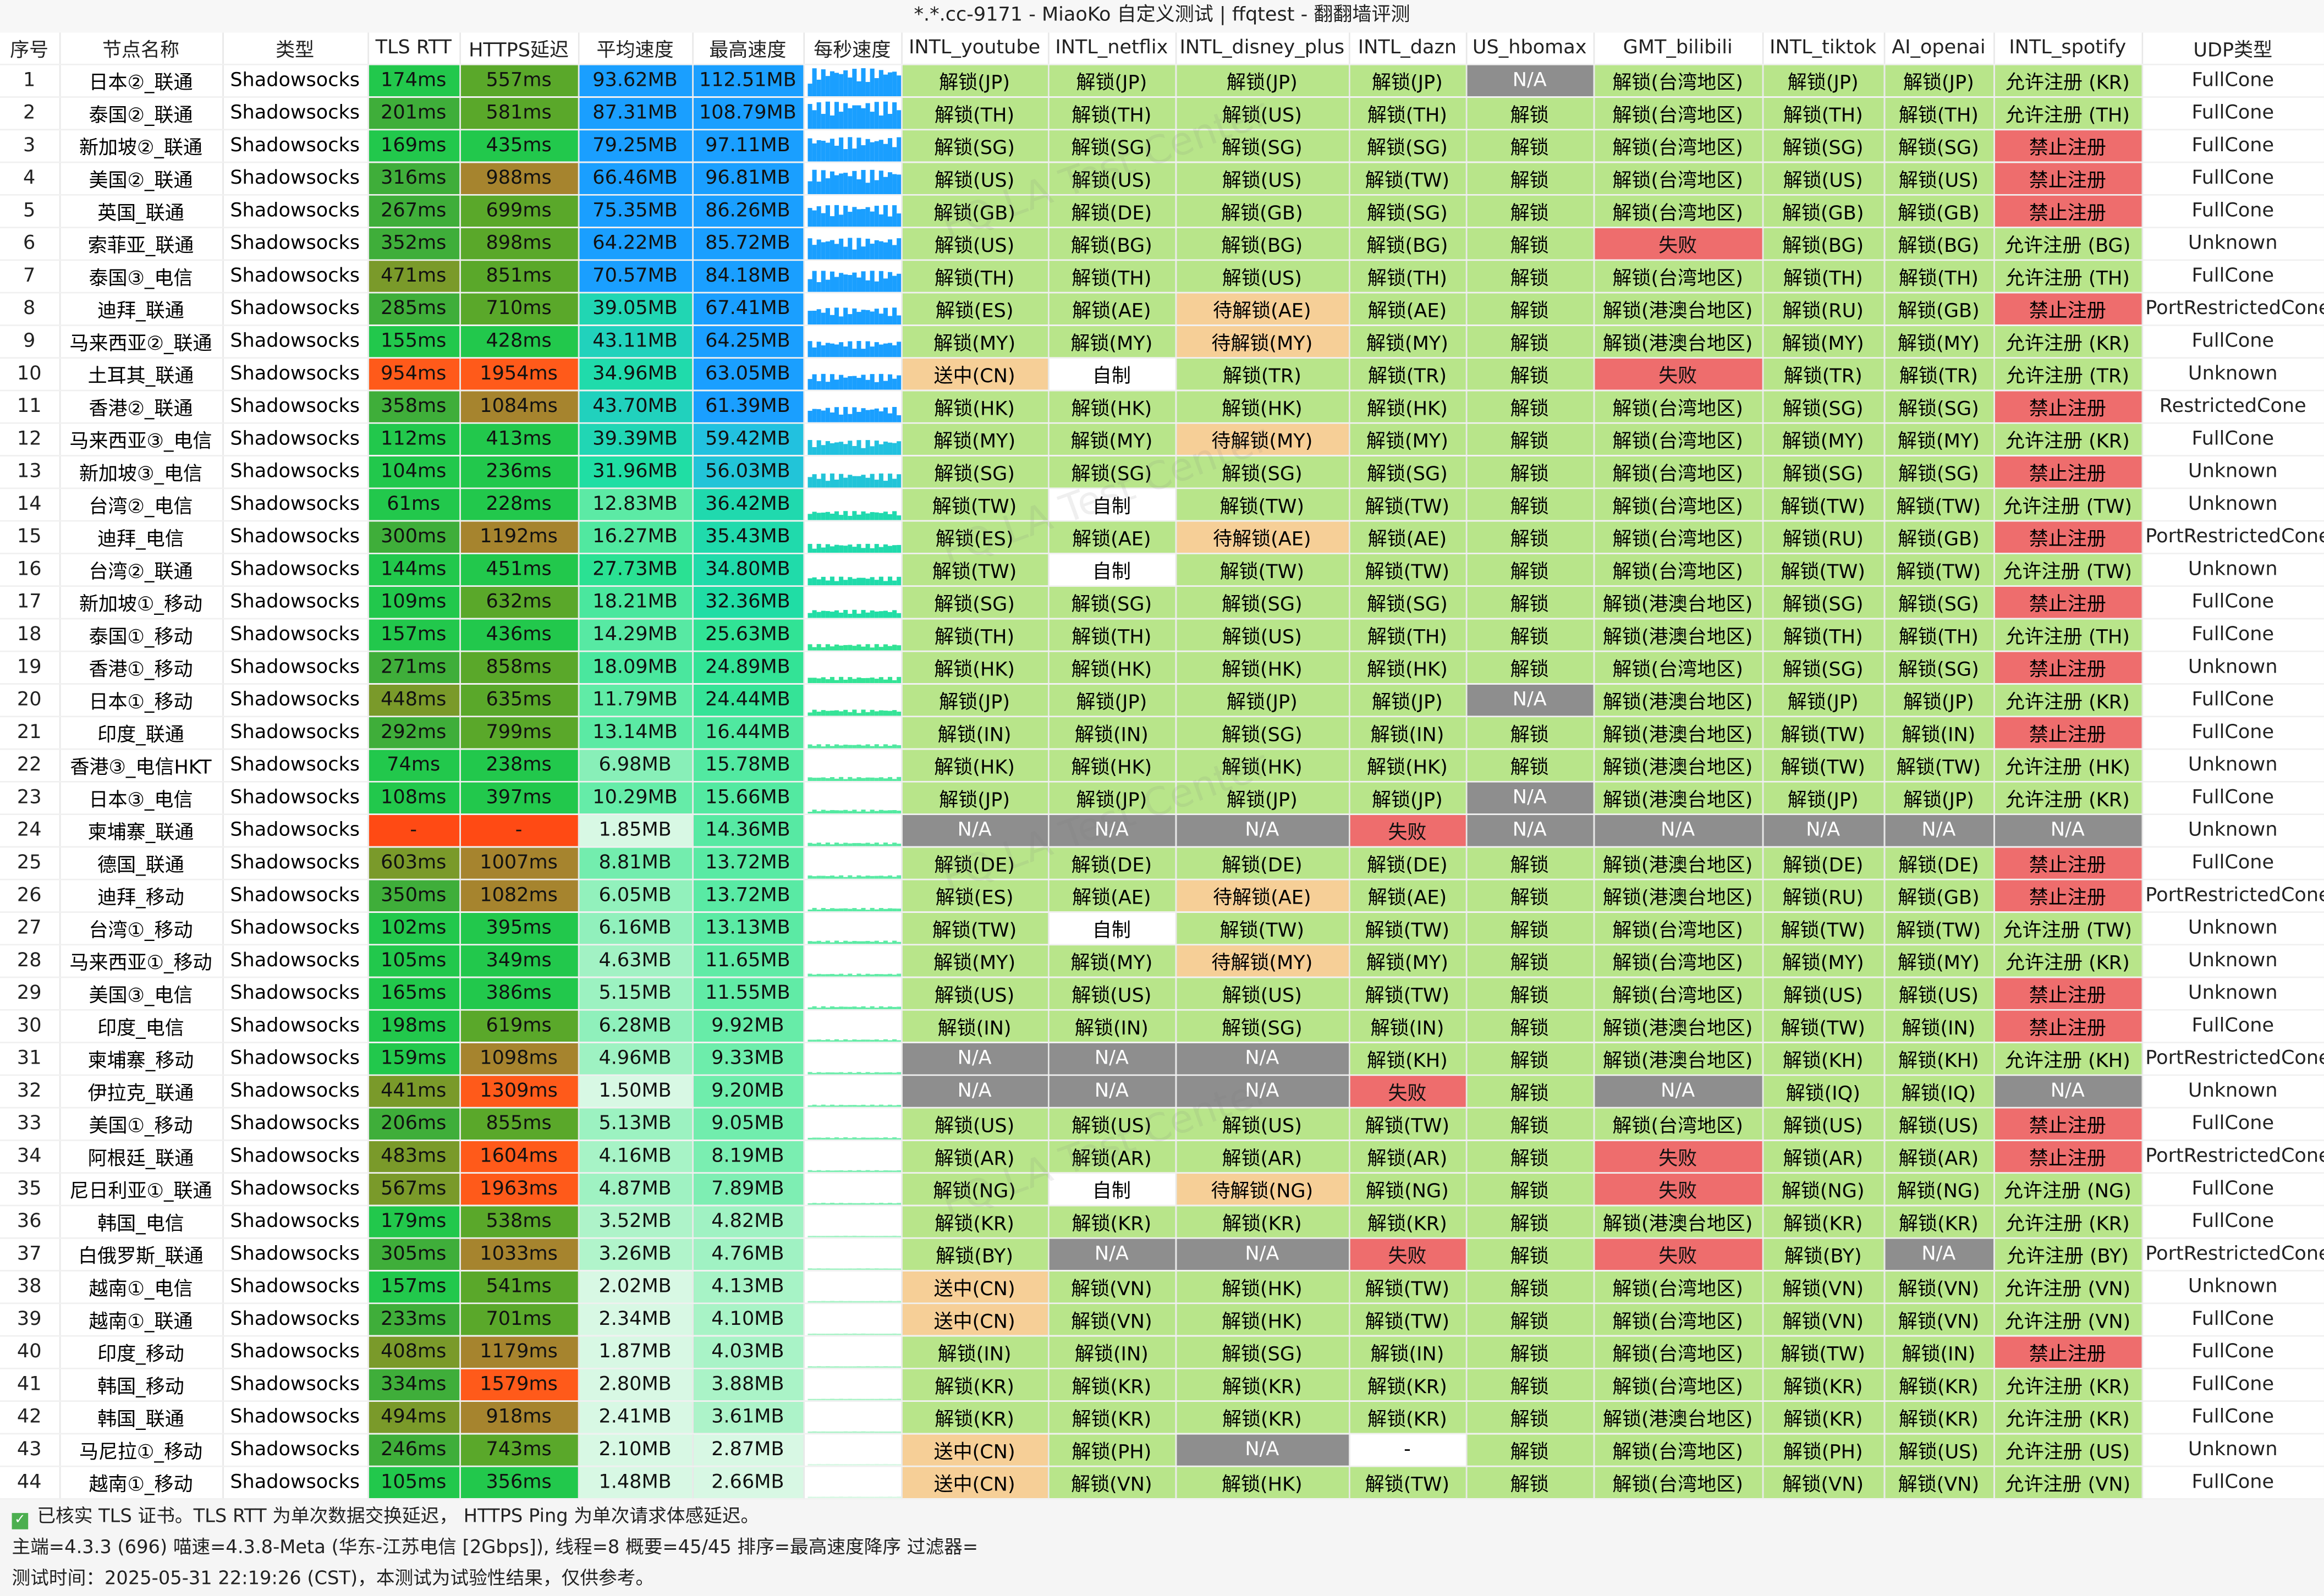 Image resolution: width=2324 pixels, height=1596 pixels. Describe the element at coordinates (519, 49) in the screenshot. I see `column-header: HTTPS延迟` at that location.